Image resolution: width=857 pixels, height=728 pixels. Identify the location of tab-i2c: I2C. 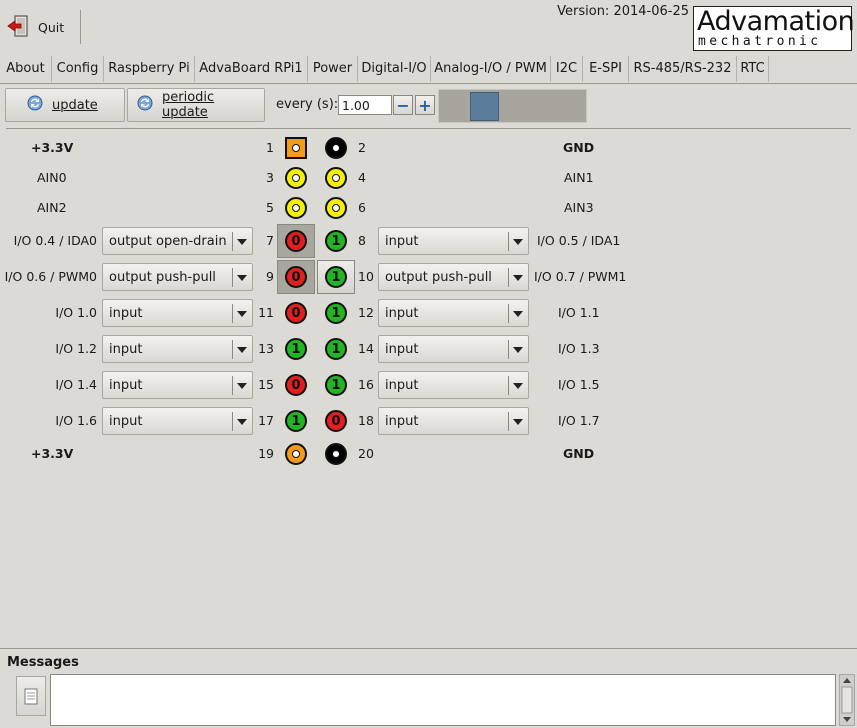
(567, 69).